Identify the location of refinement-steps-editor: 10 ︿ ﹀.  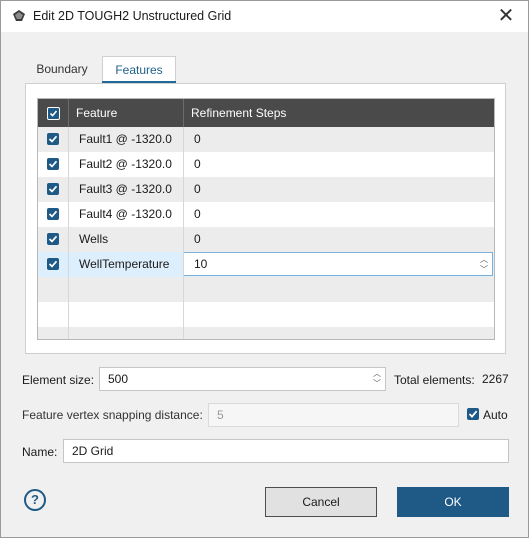
(338, 264).